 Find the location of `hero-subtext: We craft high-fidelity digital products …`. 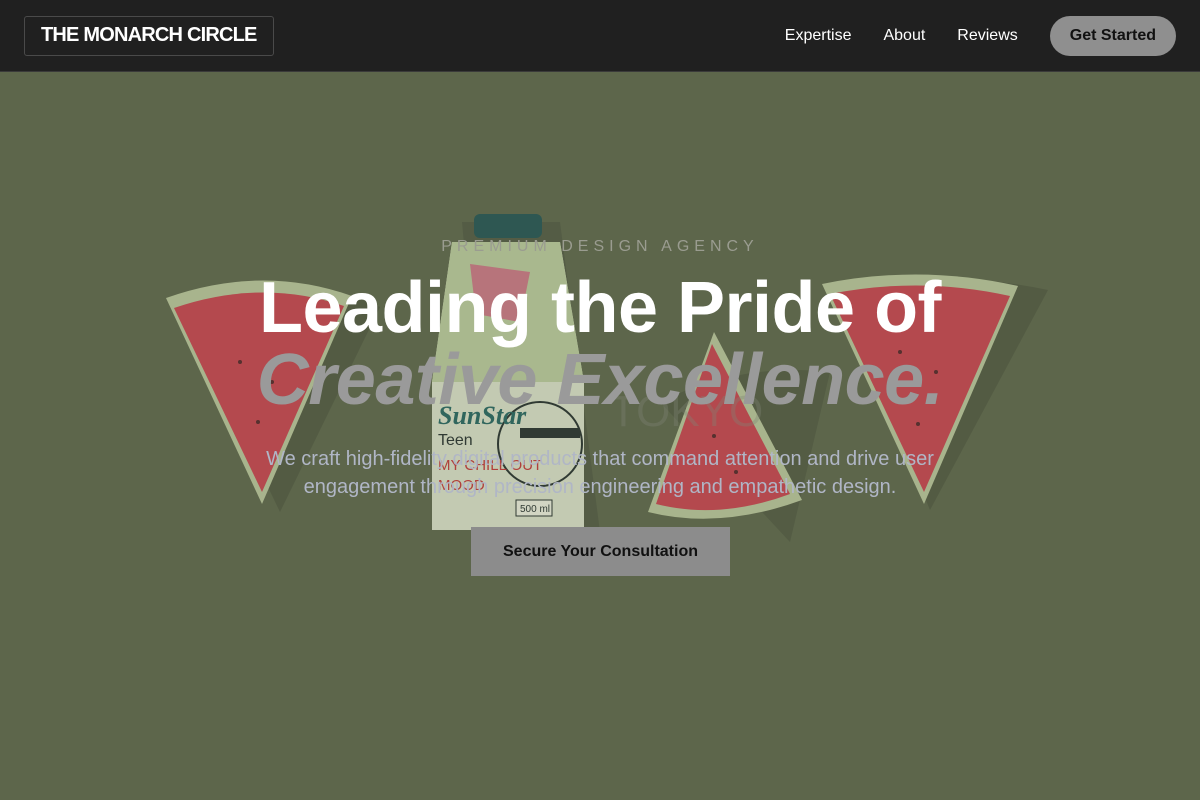

hero-subtext: We craft high-fidelity digital products … is located at coordinates (600, 473).